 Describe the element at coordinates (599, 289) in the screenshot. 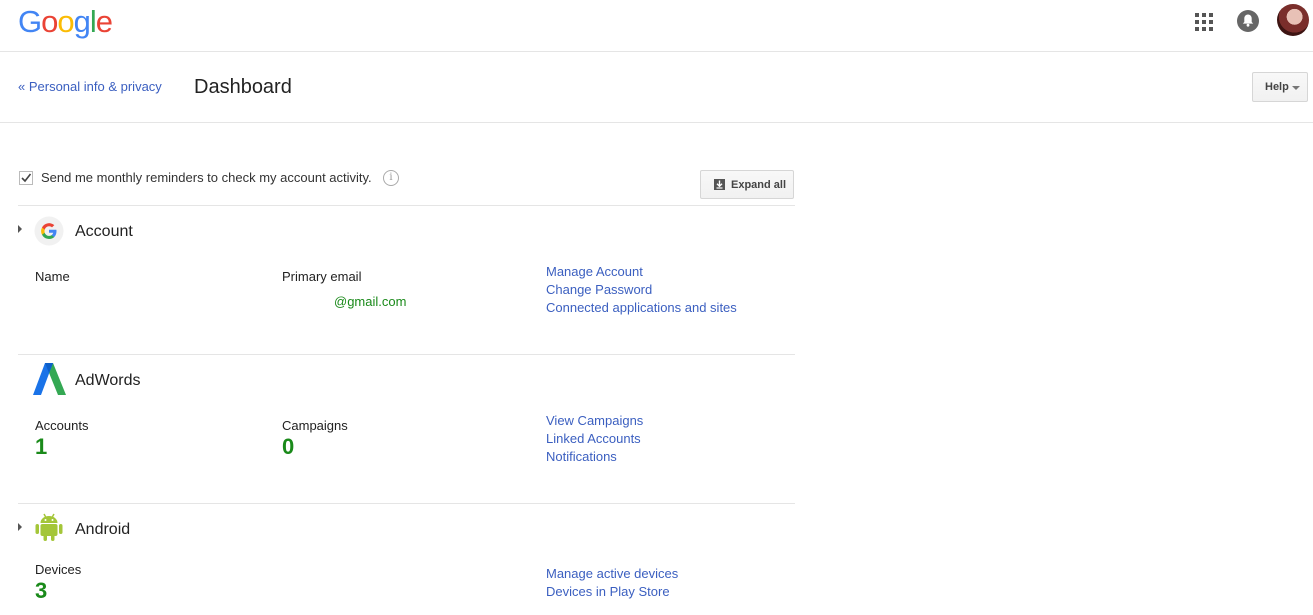

I see `change-password-link: Change Password` at that location.